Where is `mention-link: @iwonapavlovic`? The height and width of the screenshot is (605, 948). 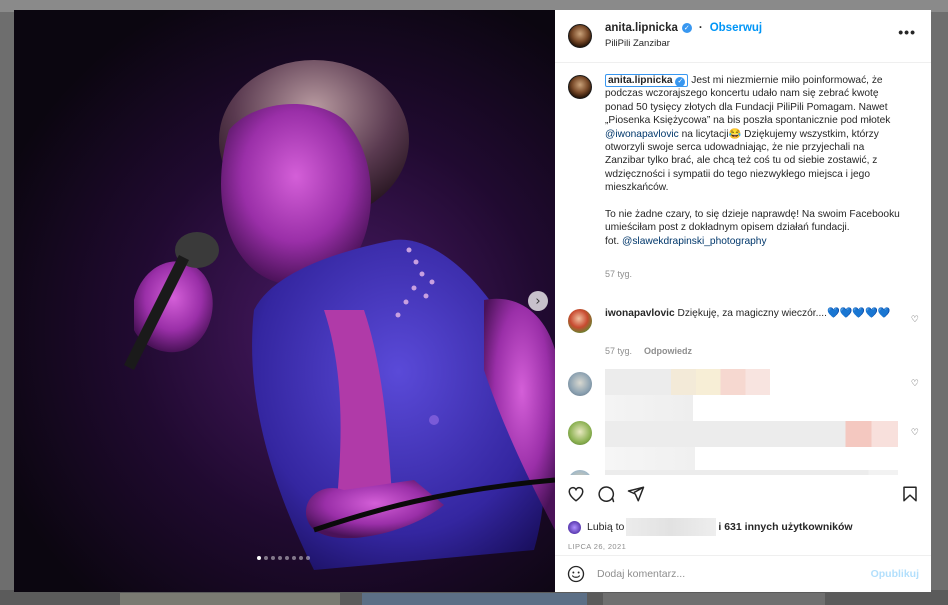 mention-link: @iwonapavlovic is located at coordinates (642, 134).